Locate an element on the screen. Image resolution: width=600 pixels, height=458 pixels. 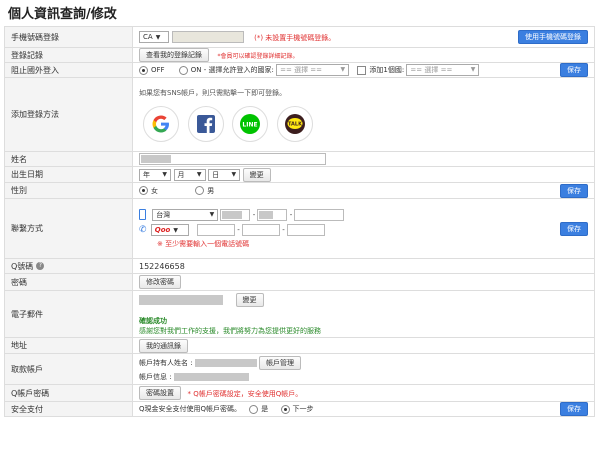
my-address-button: 我的通訊錄 is located at coordinates (163, 345).